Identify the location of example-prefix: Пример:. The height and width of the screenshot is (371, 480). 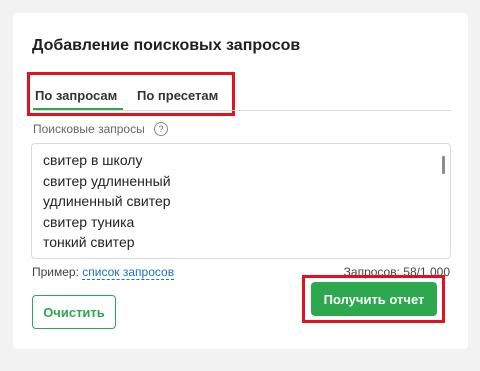
(55, 272).